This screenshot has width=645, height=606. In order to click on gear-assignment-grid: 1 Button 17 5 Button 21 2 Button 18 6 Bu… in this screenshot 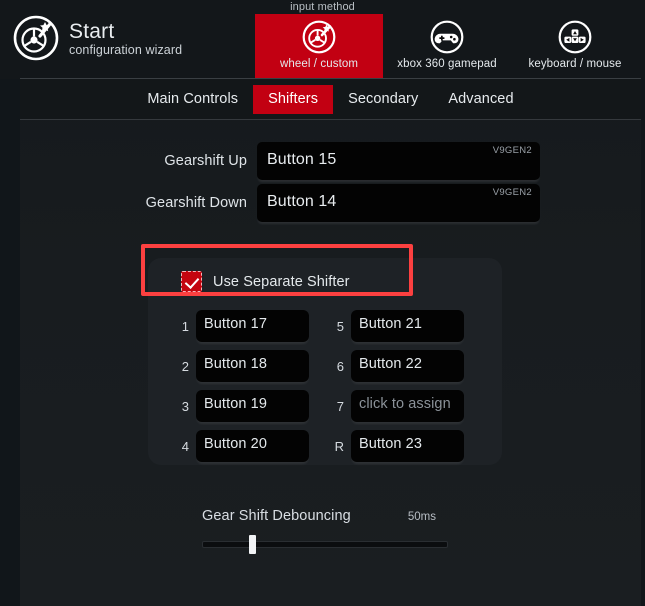, I will do `click(328, 386)`.